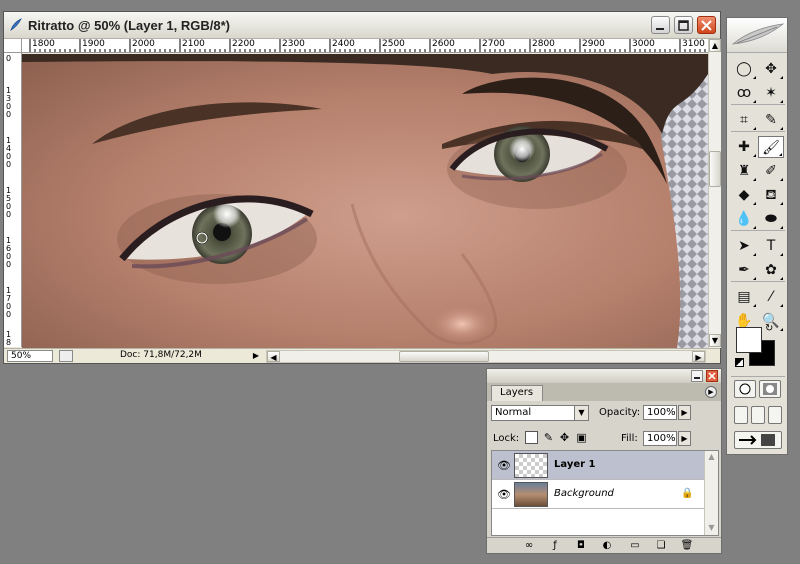  Describe the element at coordinates (593, 44) in the screenshot. I see `ruler-label: 2900` at that location.